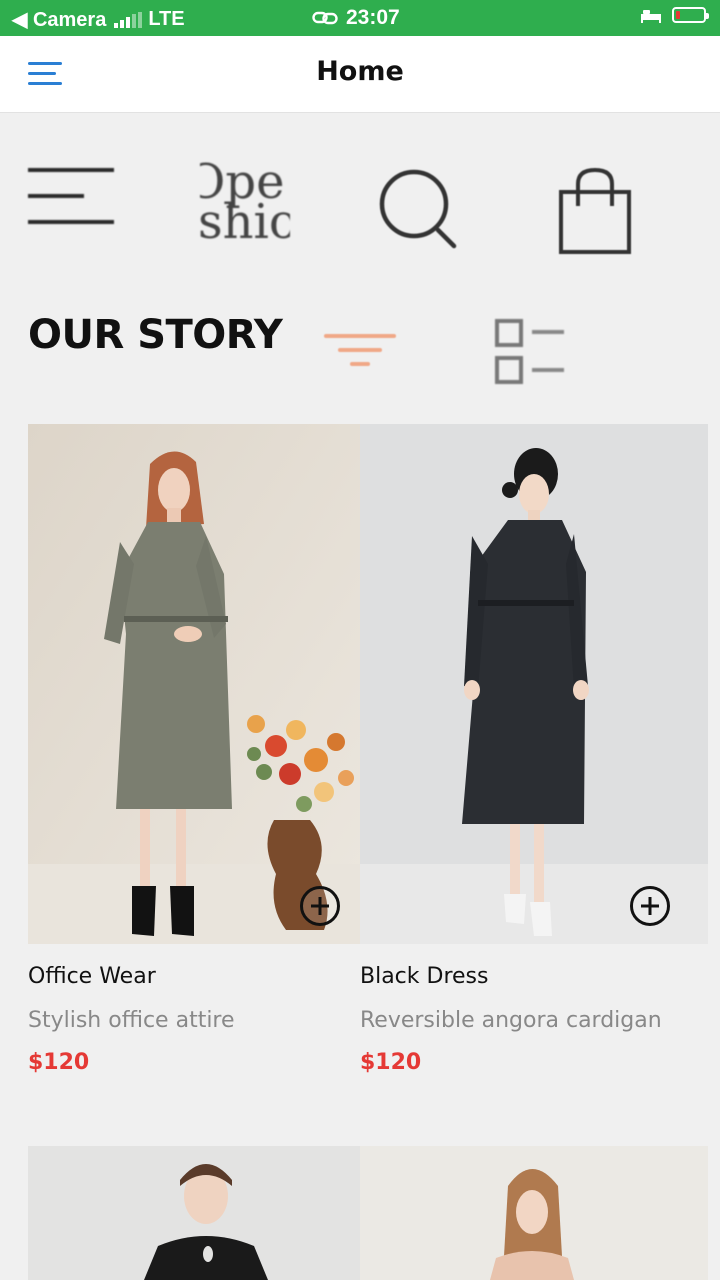 The image size is (720, 1280). Describe the element at coordinates (245, 222) in the screenshot. I see `logo-line-2: shio` at that location.